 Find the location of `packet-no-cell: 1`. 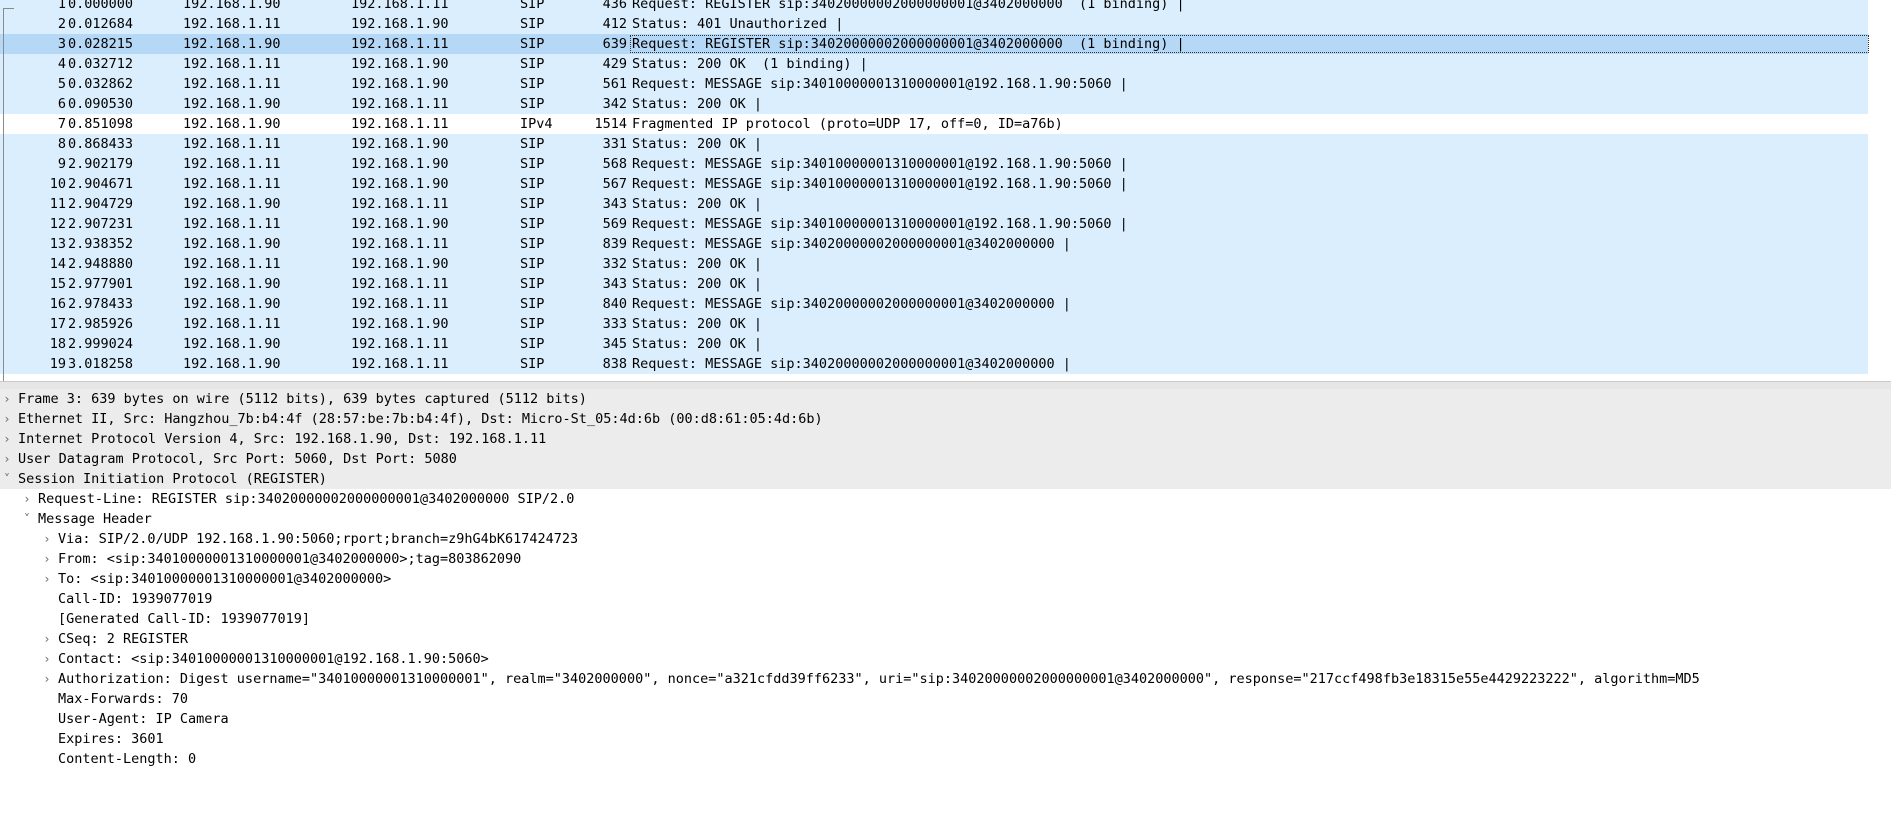

packet-no-cell: 1 is located at coordinates (61, 6).